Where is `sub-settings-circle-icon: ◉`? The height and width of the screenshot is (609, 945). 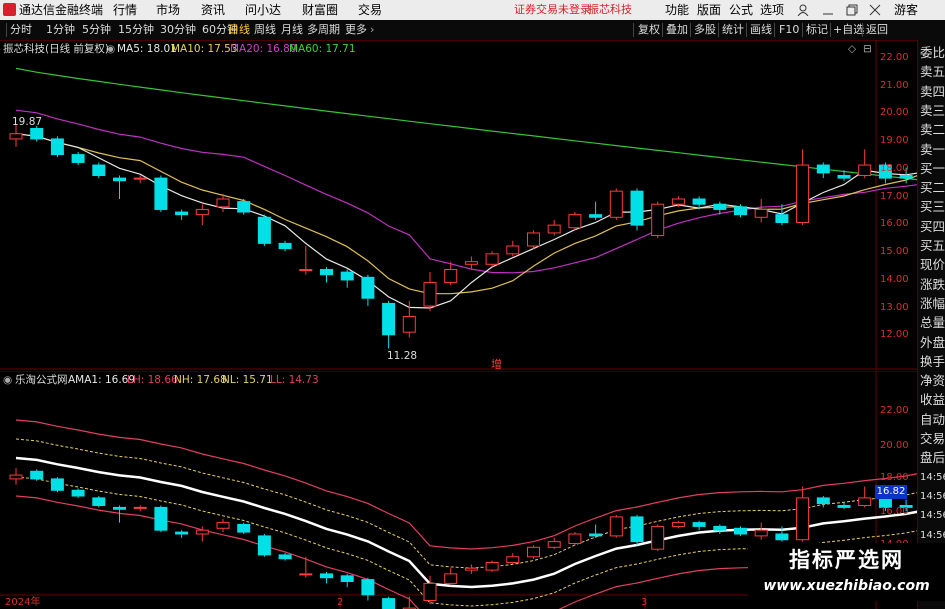 sub-settings-circle-icon: ◉ is located at coordinates (7, 380).